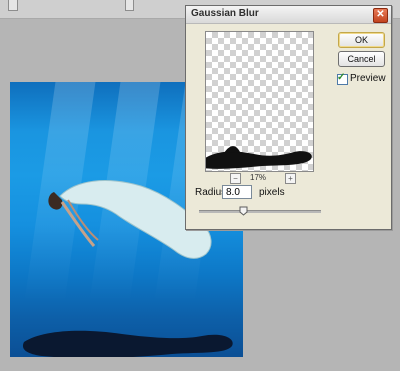  I want to click on slider-thumb-icon, so click(243, 211).